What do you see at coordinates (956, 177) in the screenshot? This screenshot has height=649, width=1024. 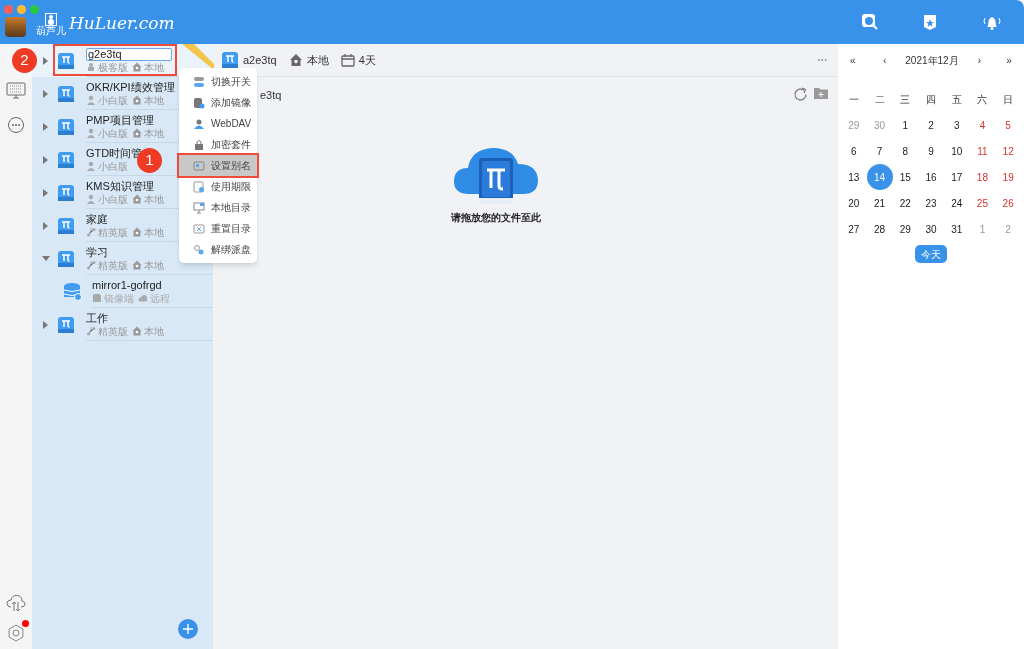 I see `calendar-day: 17` at bounding box center [956, 177].